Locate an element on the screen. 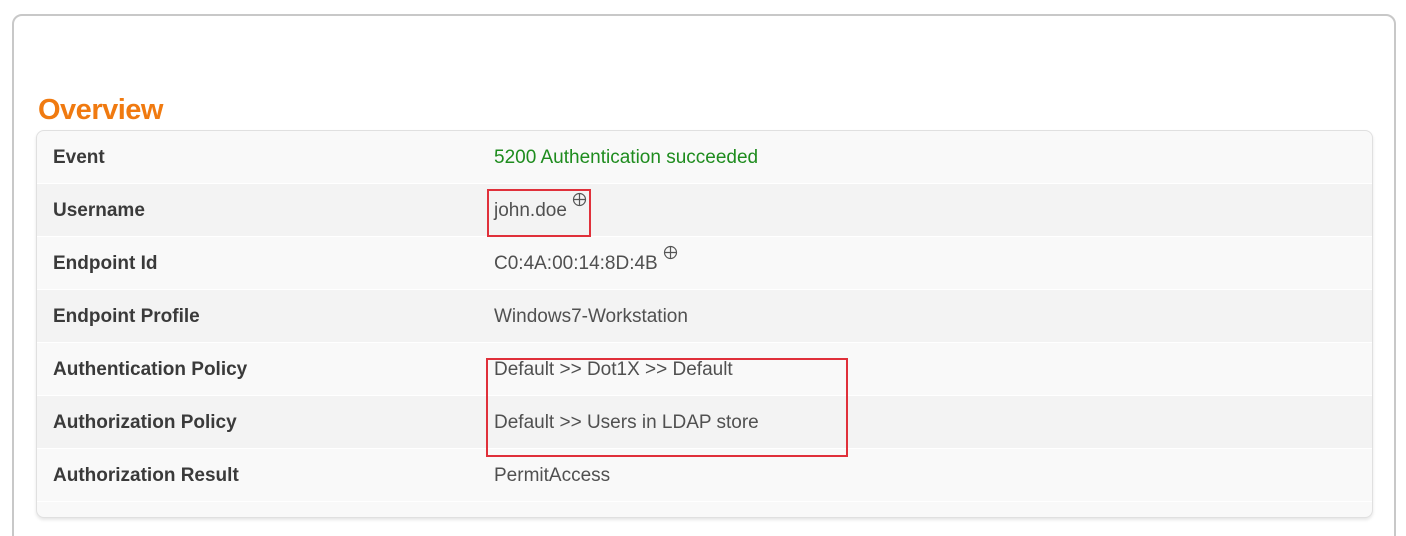 The image size is (1406, 536). overview-title: Overview is located at coordinates (100, 110).